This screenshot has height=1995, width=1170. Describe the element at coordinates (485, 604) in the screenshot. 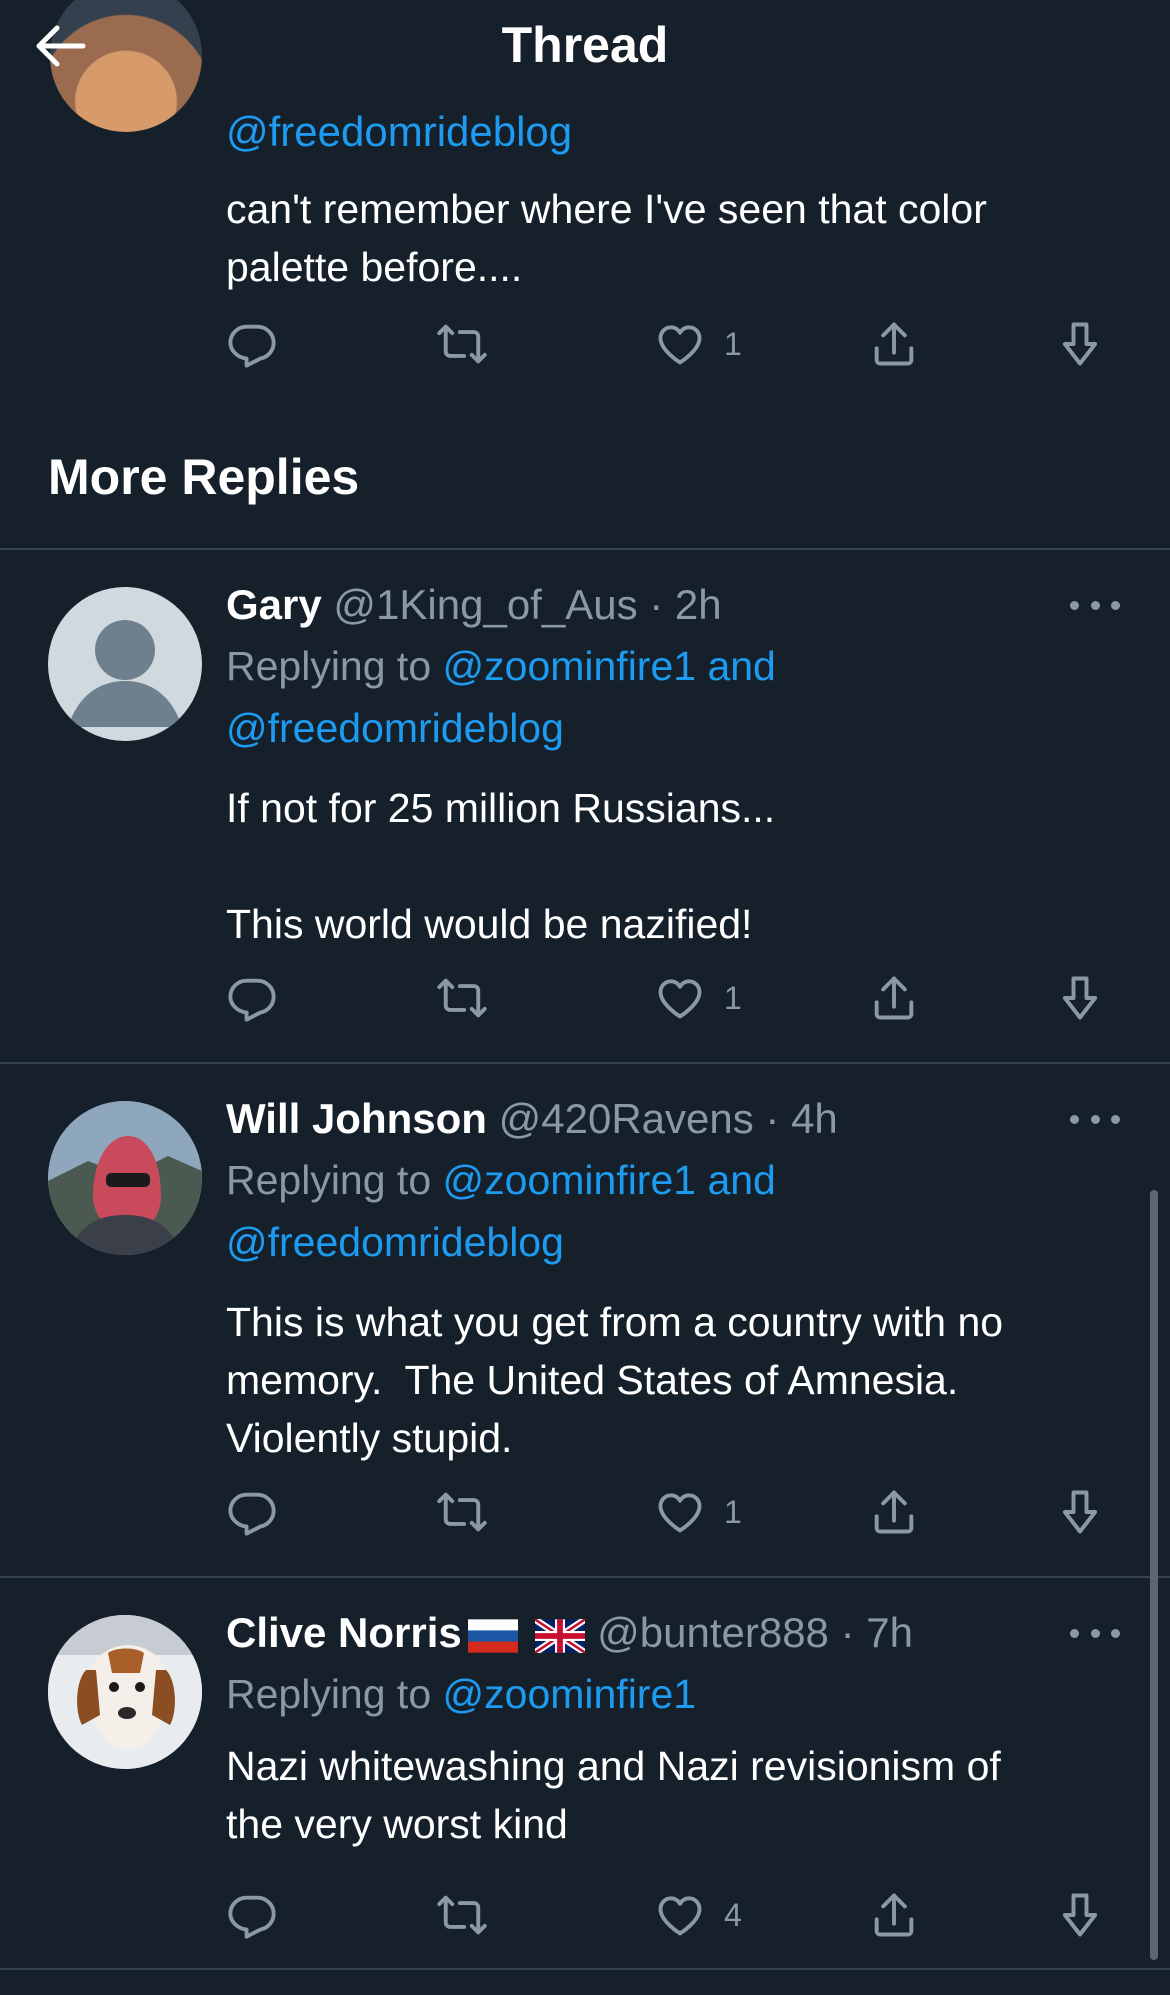

I see `handle: @1King_of_Aus` at that location.